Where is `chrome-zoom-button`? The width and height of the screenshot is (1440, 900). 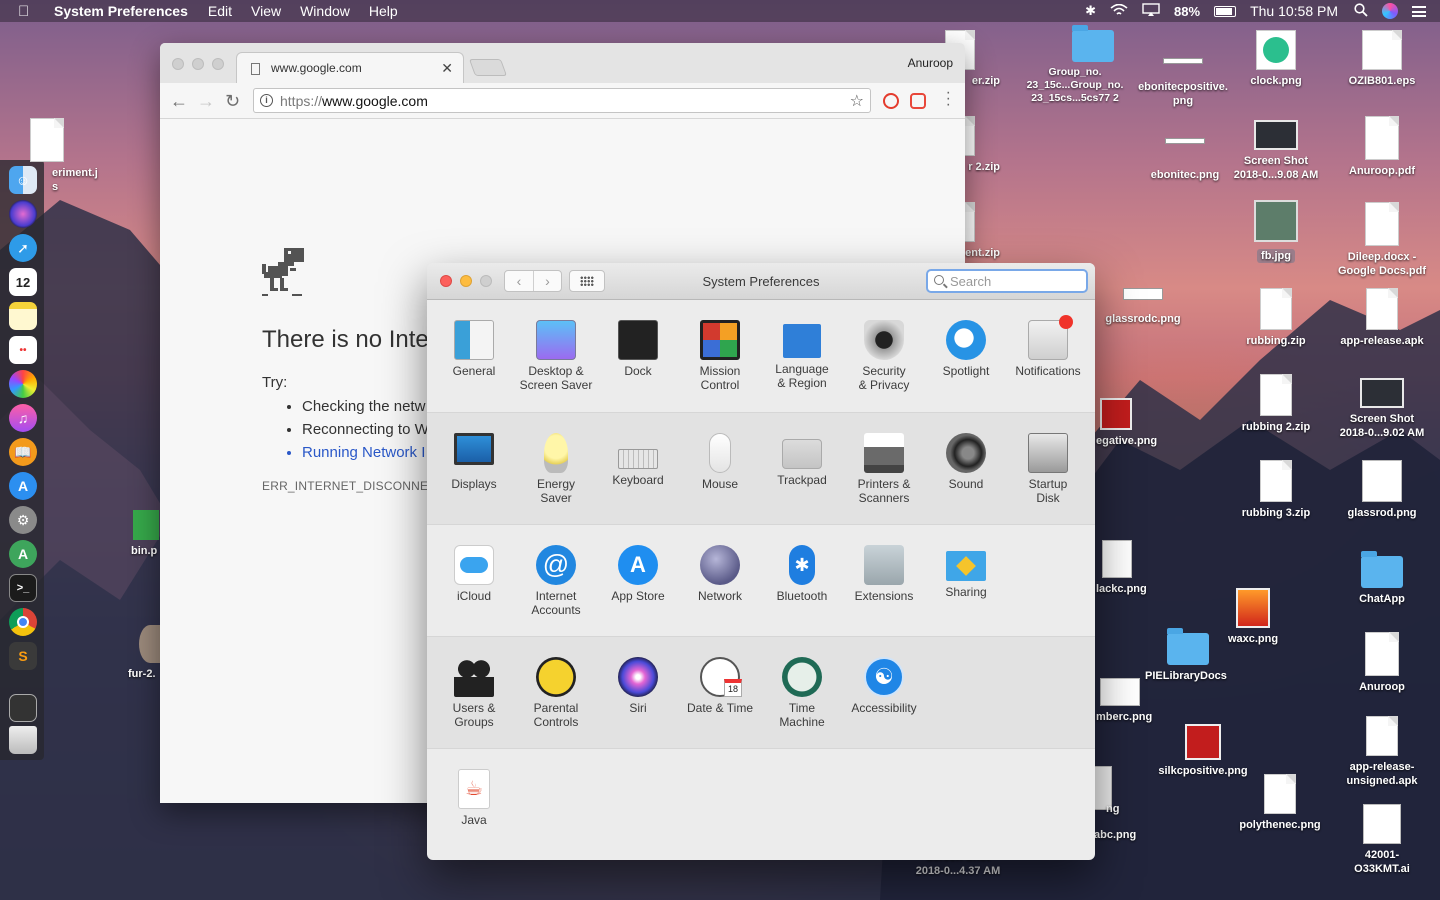 chrome-zoom-button is located at coordinates (218, 64).